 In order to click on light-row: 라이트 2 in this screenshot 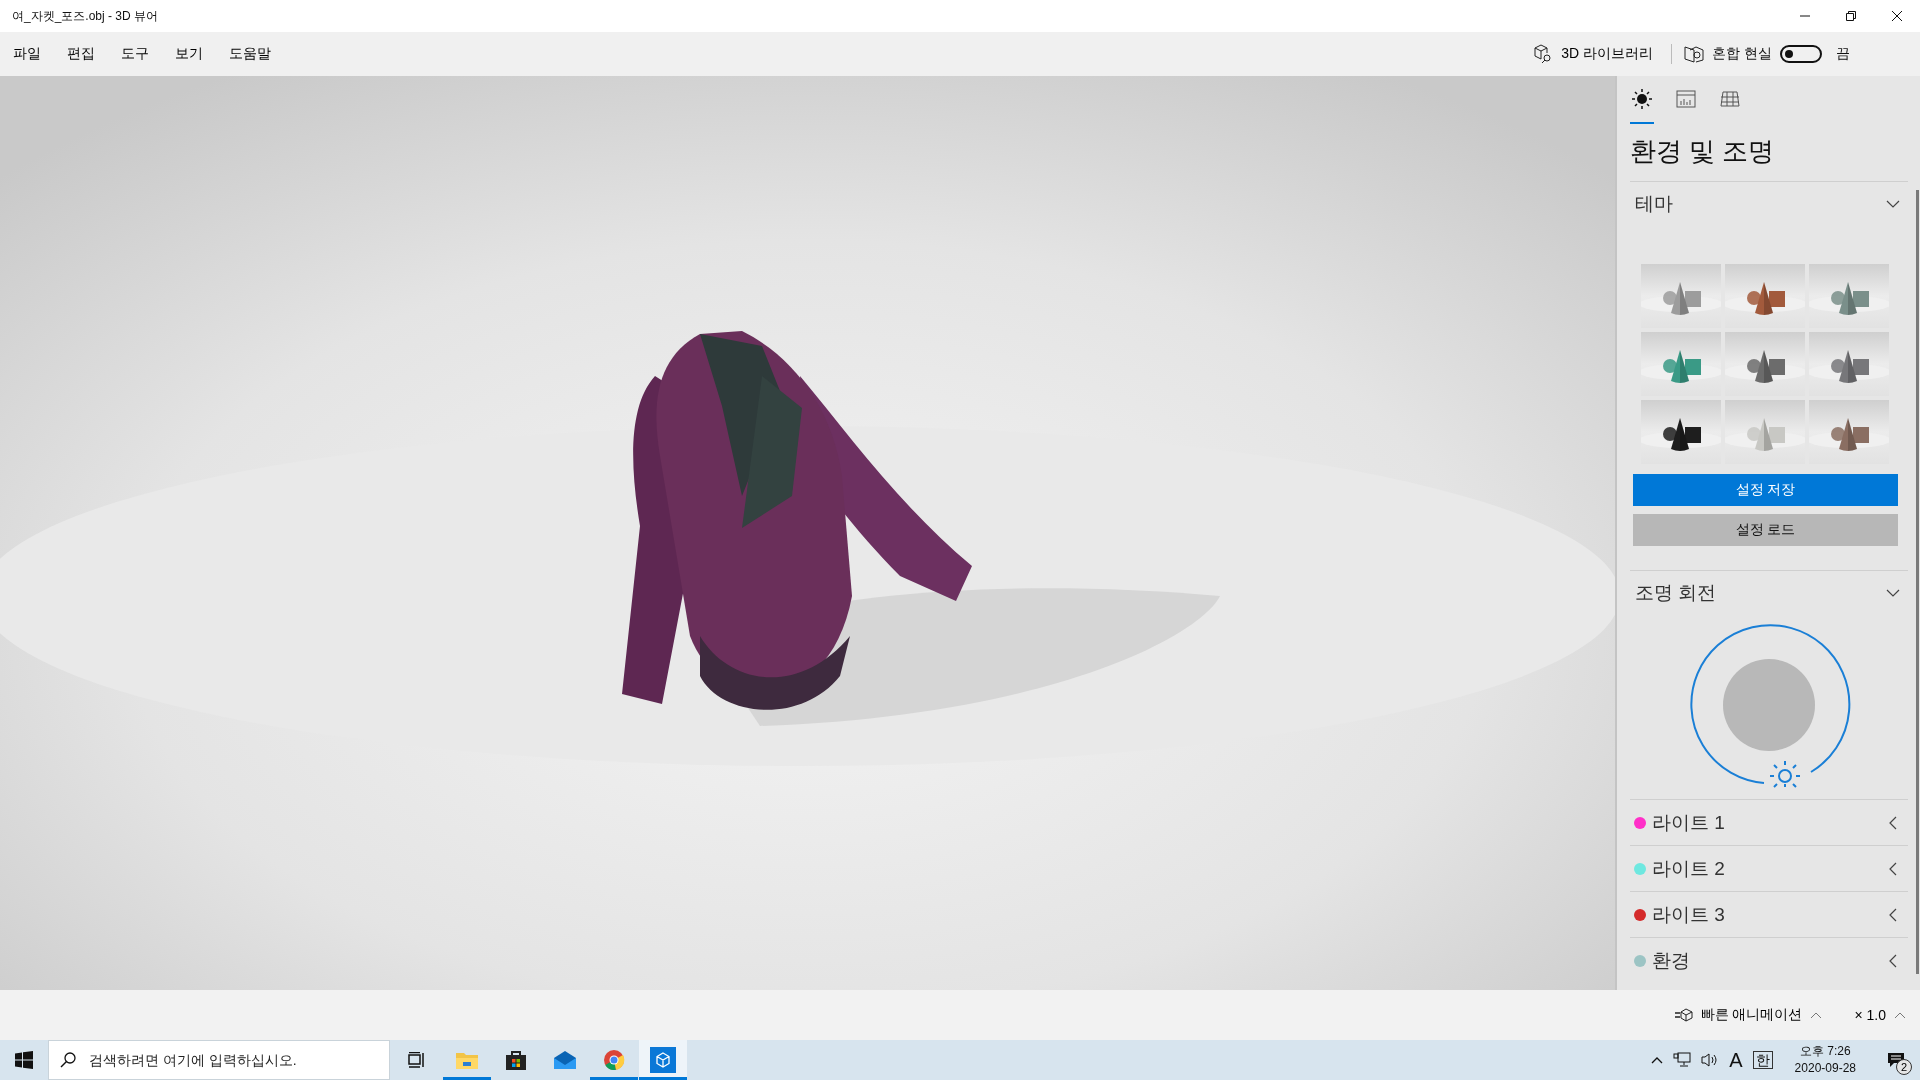, I will do `click(1769, 868)`.